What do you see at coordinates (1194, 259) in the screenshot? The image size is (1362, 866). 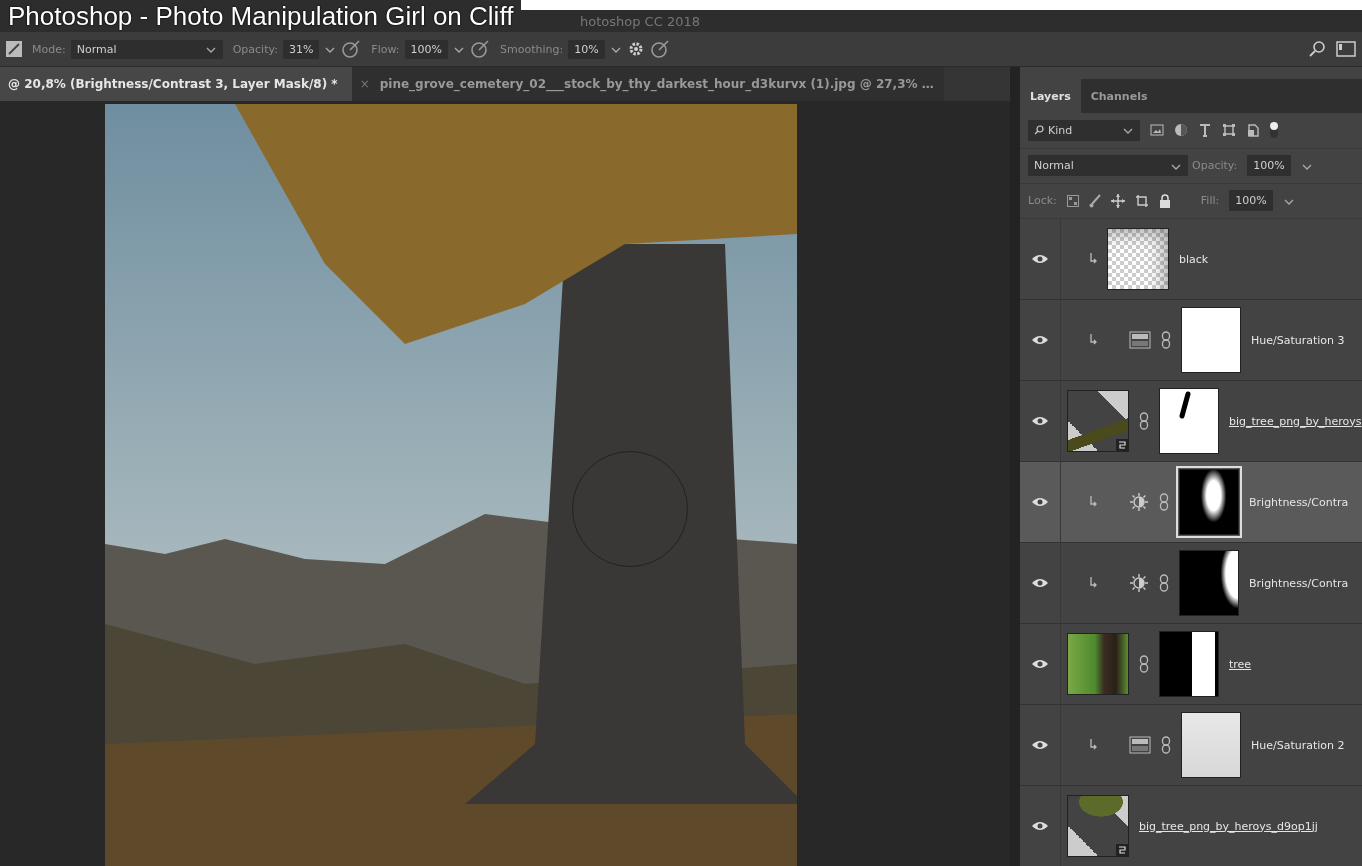 I see `layer-name: black` at bounding box center [1194, 259].